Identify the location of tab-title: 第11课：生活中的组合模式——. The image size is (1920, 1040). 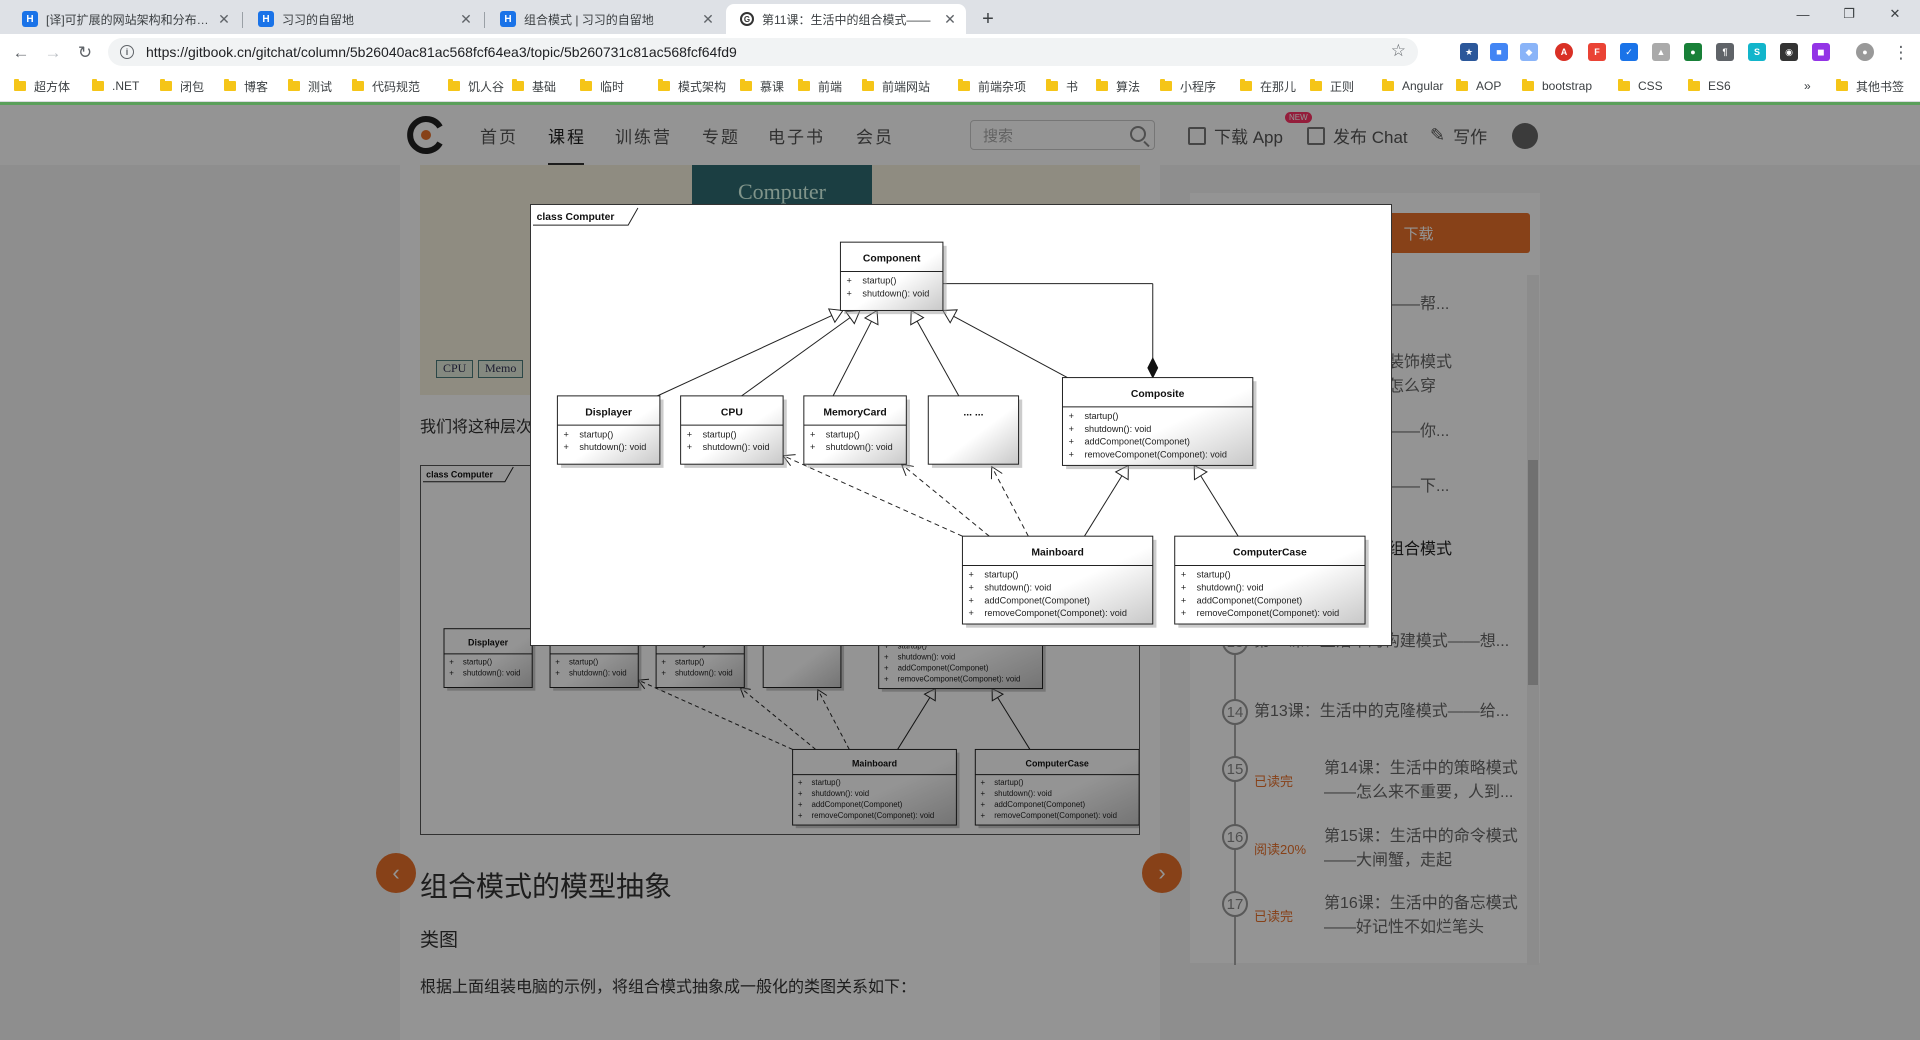
(846, 19).